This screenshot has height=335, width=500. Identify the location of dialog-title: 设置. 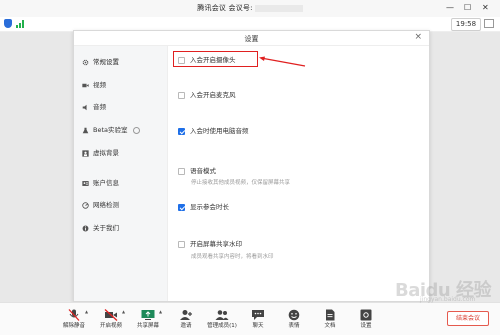
(251, 39).